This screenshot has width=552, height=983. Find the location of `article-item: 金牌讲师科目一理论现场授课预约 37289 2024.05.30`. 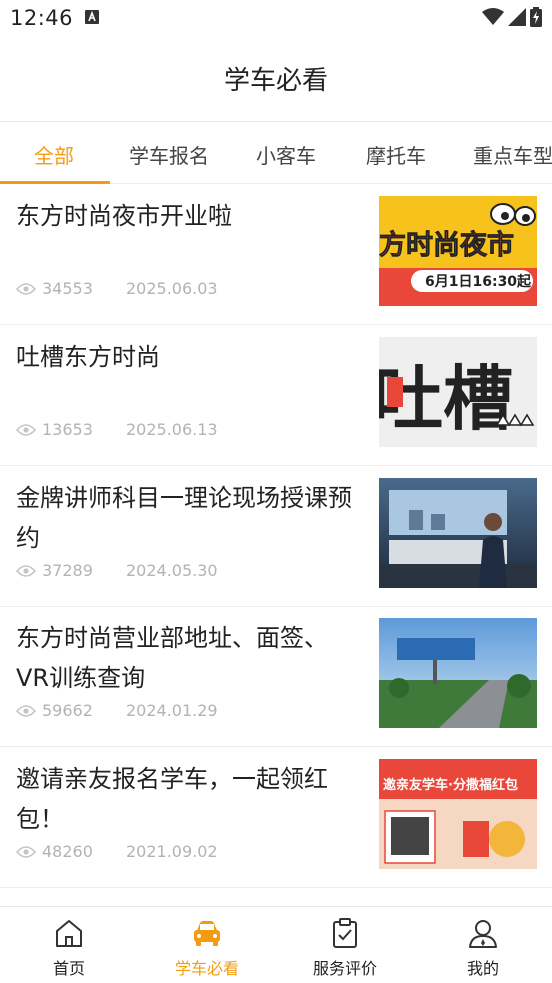

article-item: 金牌讲师科目一理论现场授课预约 37289 2024.05.30 is located at coordinates (276, 536).